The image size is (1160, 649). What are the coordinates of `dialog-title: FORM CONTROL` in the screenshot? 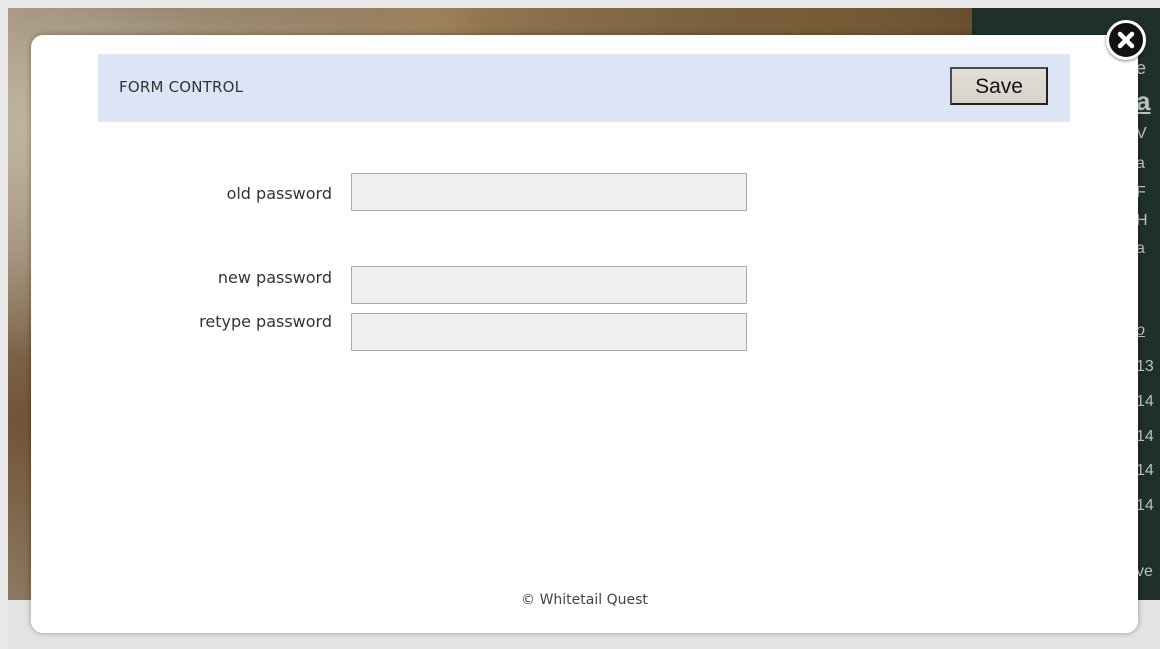 It's located at (181, 87).